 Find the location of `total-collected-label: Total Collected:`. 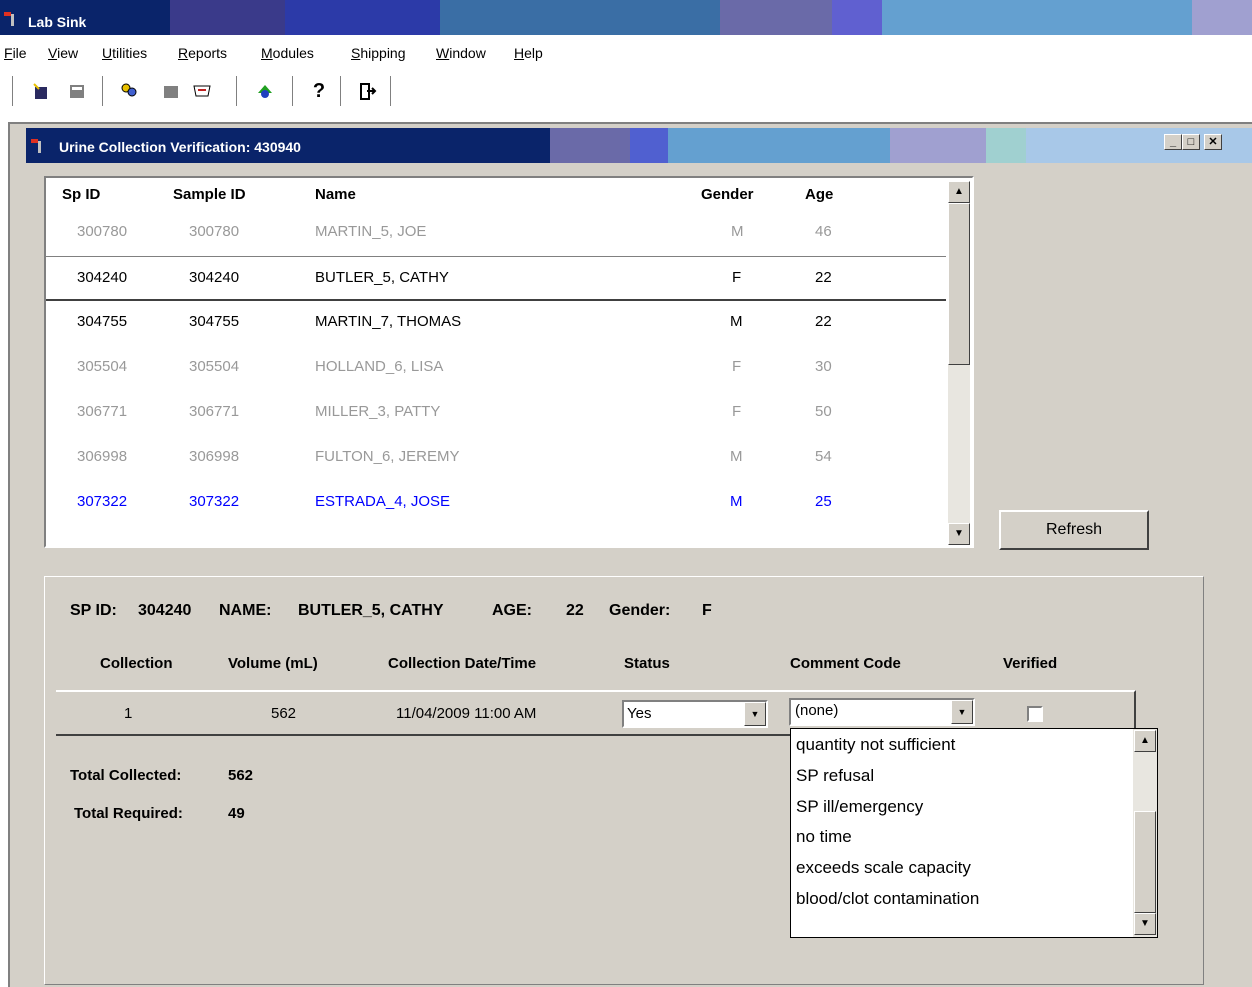

total-collected-label: Total Collected: is located at coordinates (126, 775).